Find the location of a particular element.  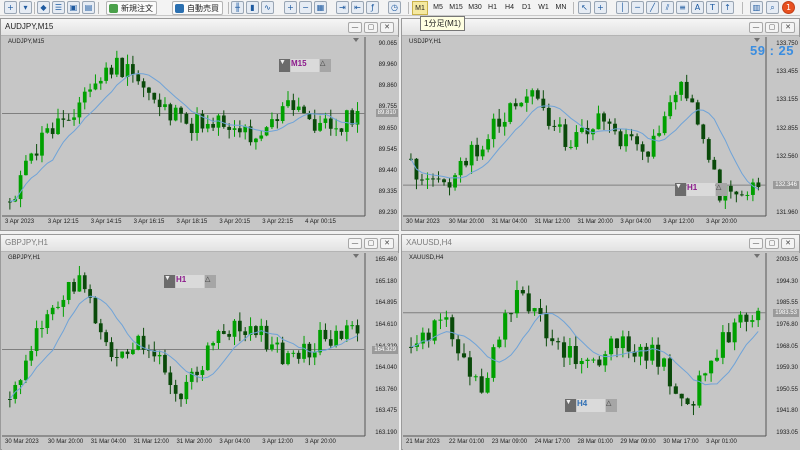

chart-shift-icon: ⇥ is located at coordinates (342, 7).